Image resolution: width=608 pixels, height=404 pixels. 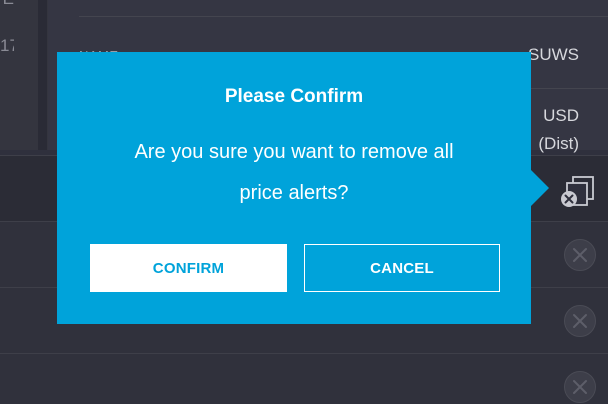 I want to click on remove-all-alerts-icon, so click(x=579, y=193).